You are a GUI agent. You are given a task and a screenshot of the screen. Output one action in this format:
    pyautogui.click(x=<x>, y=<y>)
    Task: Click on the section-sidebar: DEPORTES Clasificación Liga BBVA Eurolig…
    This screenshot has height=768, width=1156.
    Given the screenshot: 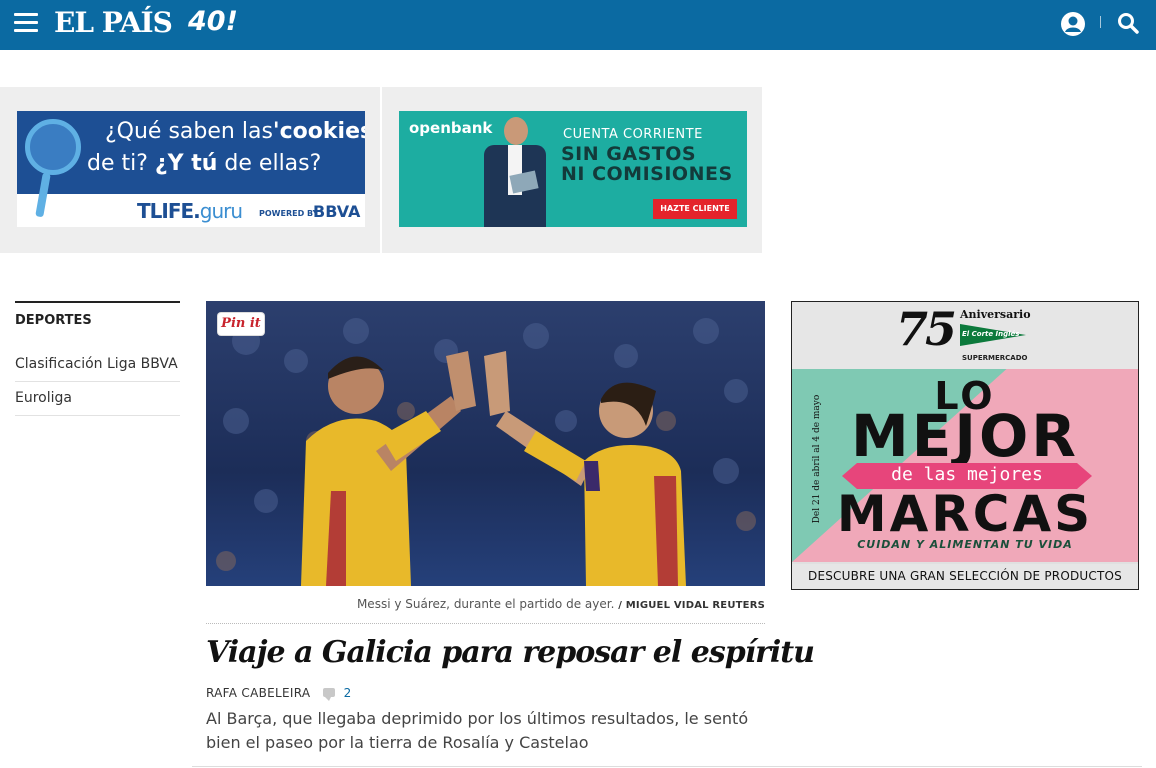 What is the action you would take?
    pyautogui.click(x=97, y=362)
    